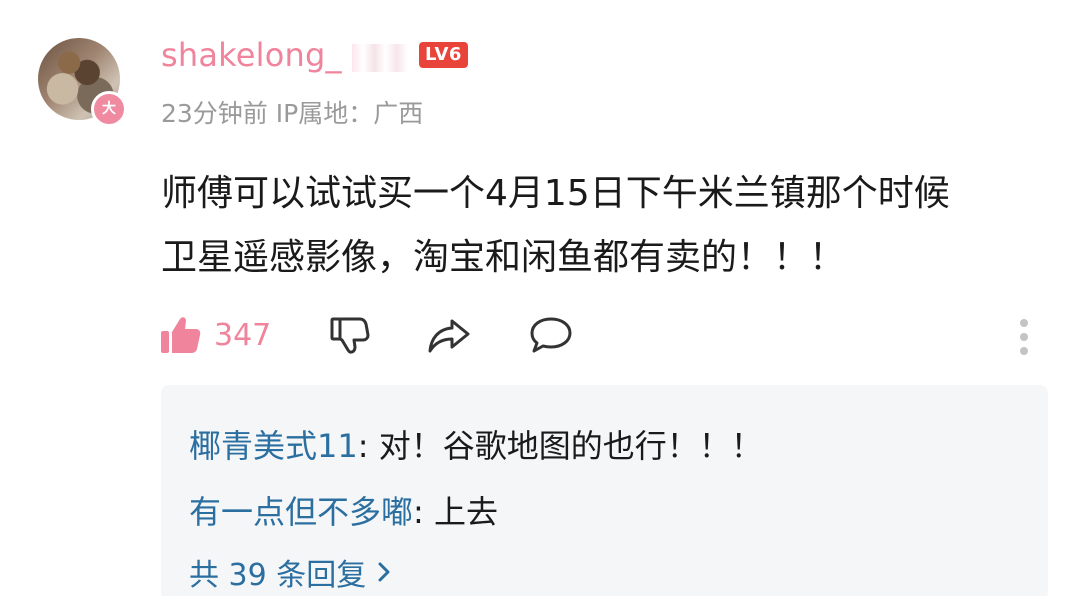 Image resolution: width=1080 pixels, height=596 pixels. Describe the element at coordinates (301, 512) in the screenshot. I see `reply-username: 有一点但不多嘟` at that location.